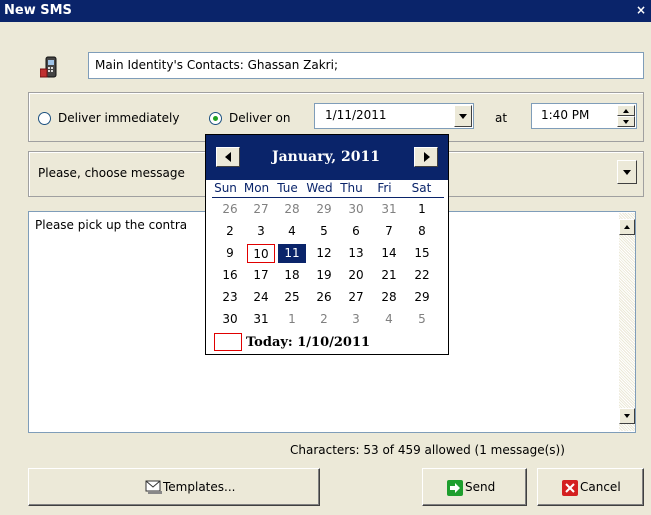  I want to click on weekday-header: Thu, so click(351, 188).